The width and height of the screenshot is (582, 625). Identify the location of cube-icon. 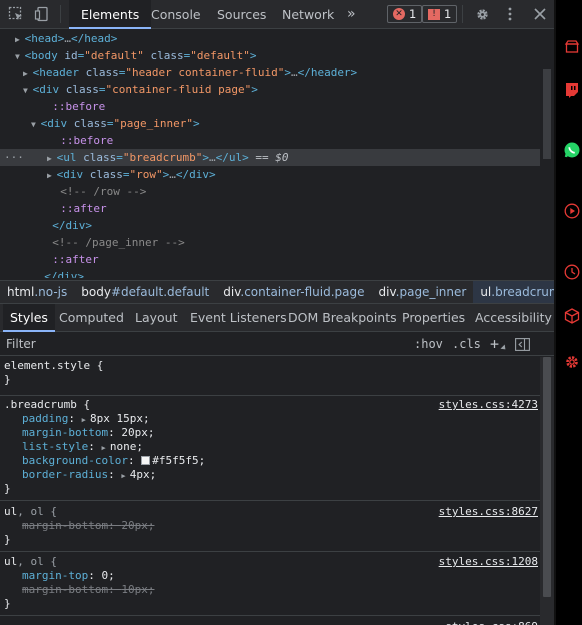
(572, 316).